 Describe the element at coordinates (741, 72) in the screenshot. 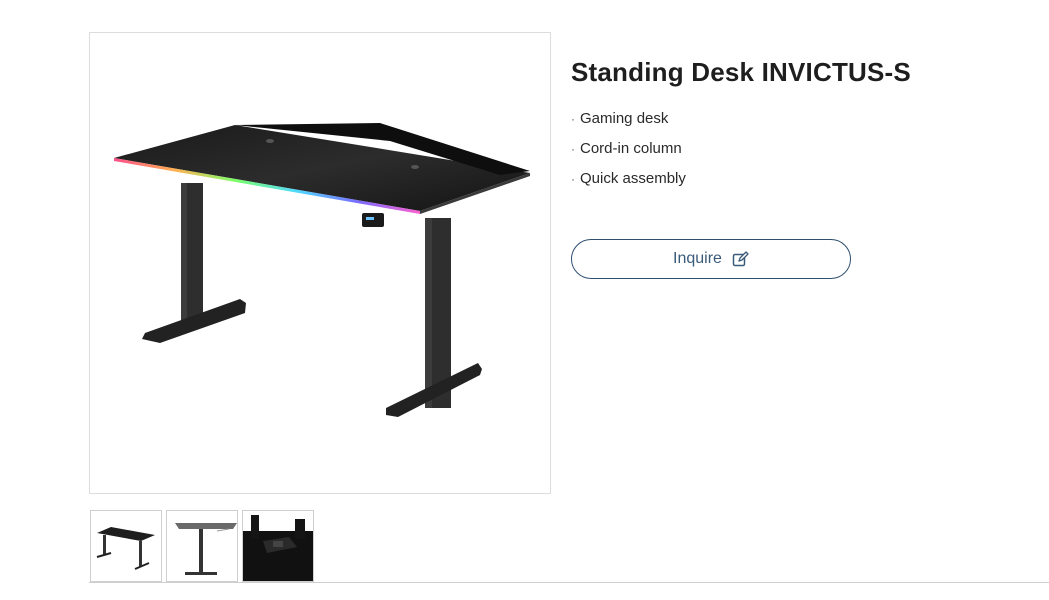

I see `product-title: Standing Desk INVICTUS-S` at that location.